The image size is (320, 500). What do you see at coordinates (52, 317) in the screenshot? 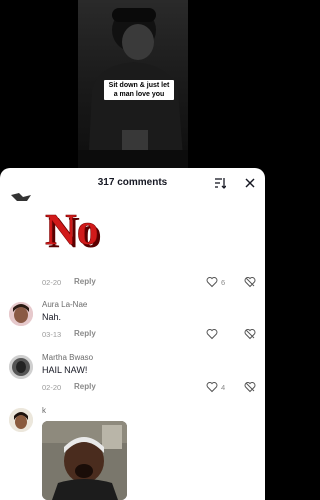
I see `comment-text: Nah.` at bounding box center [52, 317].